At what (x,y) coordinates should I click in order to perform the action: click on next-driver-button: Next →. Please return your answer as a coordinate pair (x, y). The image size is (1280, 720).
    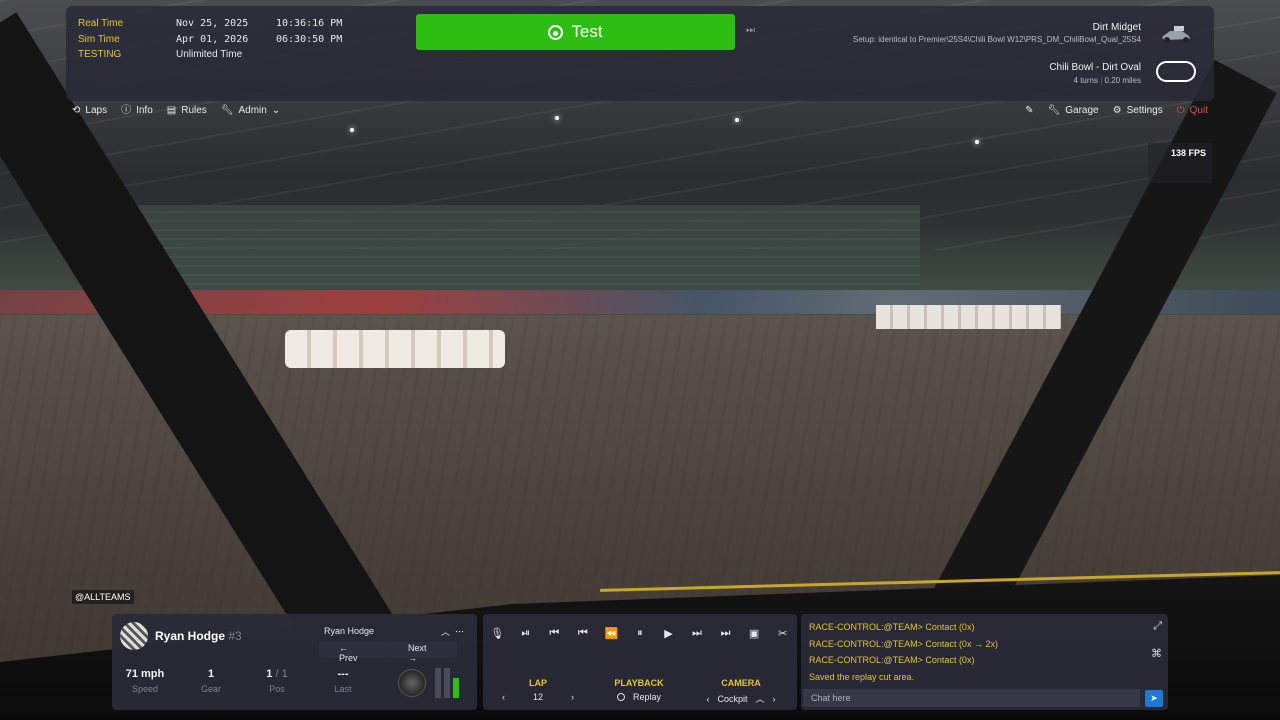
    Looking at the image, I should click on (422, 652).